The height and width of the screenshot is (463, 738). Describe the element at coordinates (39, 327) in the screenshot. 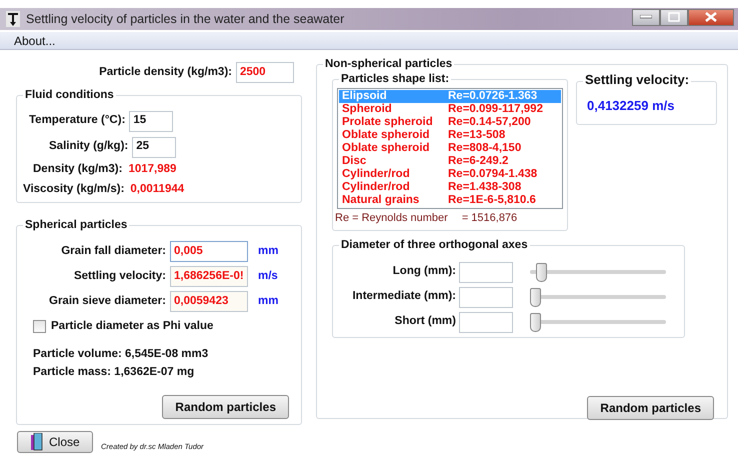

I see `checkbox` at that location.